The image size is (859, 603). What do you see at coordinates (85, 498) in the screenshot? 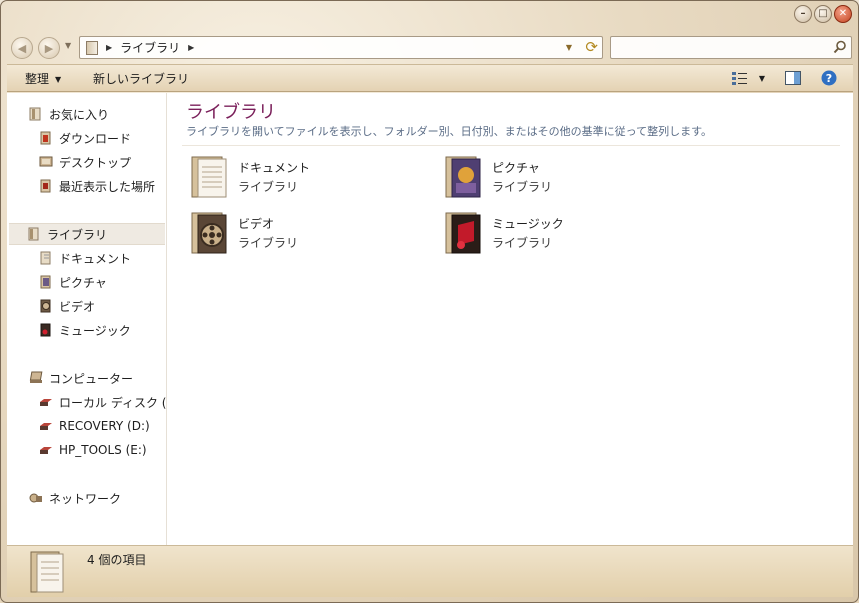
I see `nav-network-label: ネットワーク` at bounding box center [85, 498].